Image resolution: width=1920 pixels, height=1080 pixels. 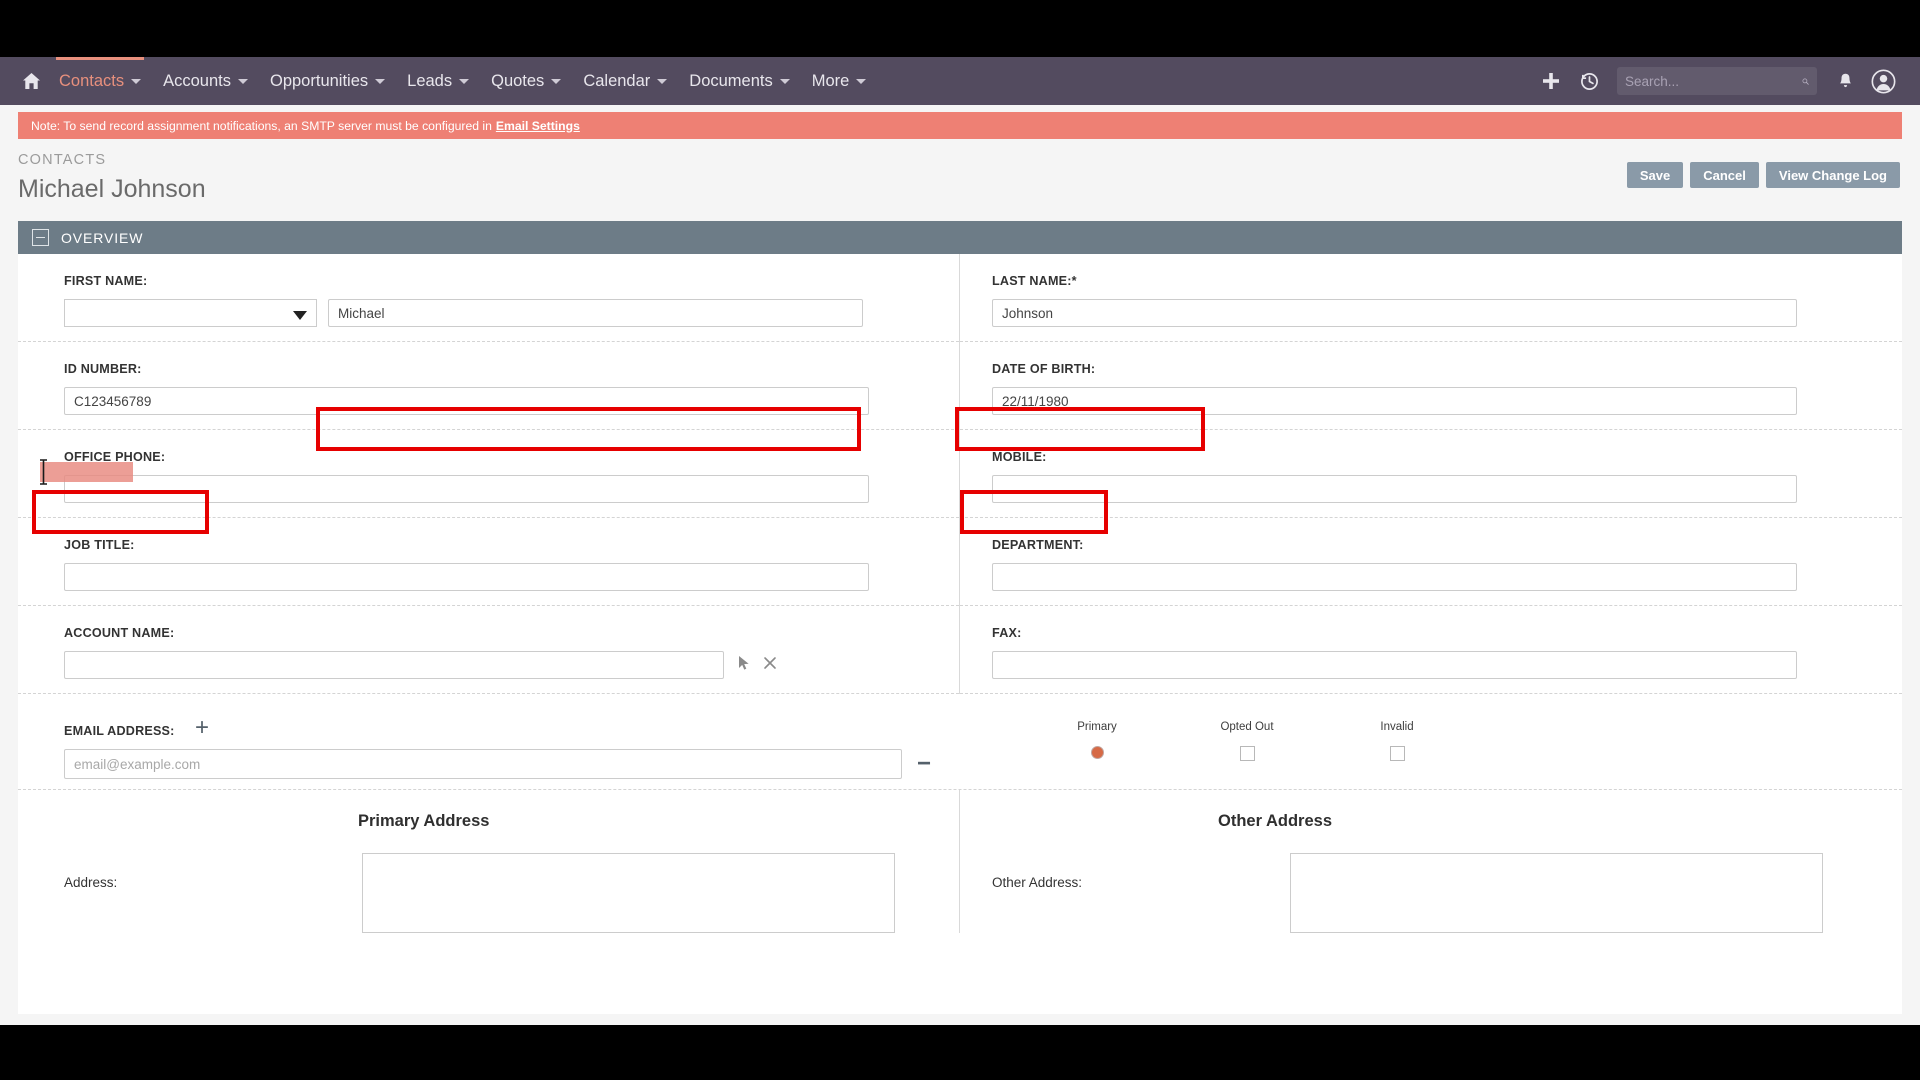 What do you see at coordinates (960, 160) in the screenshot?
I see `breadcrumb: CONTACTS` at bounding box center [960, 160].